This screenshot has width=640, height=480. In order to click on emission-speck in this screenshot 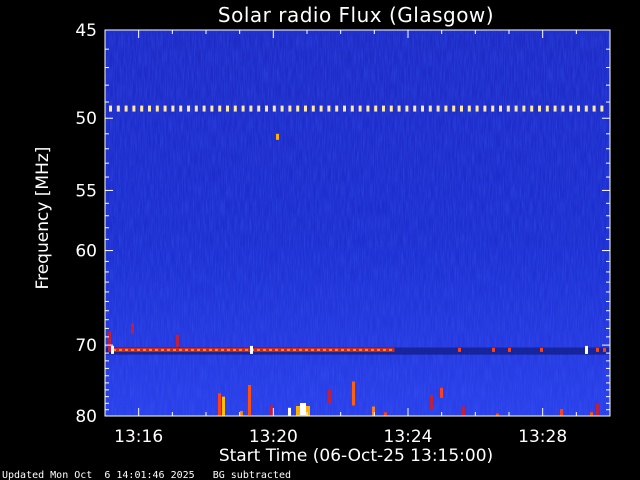, I will do `click(109, 341)`.